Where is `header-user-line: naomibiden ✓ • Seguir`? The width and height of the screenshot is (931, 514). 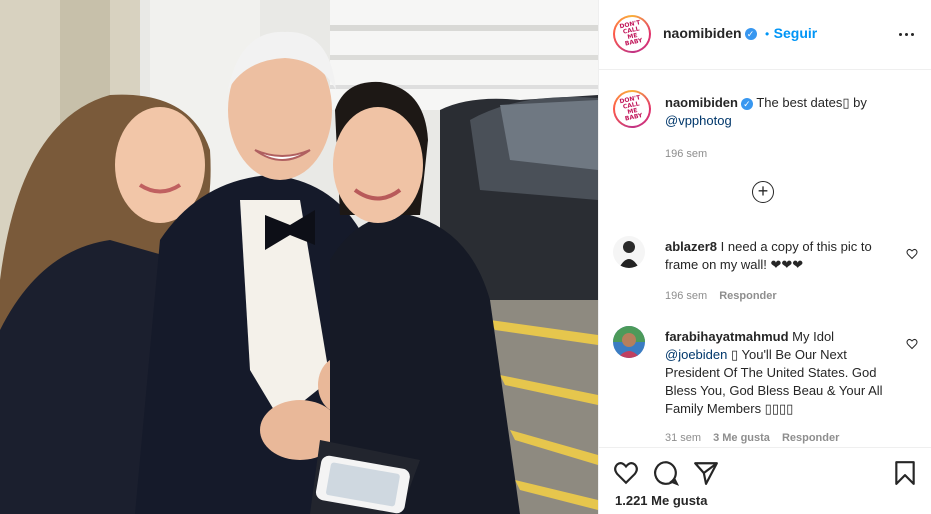 header-user-line: naomibiden ✓ • Seguir is located at coordinates (740, 34).